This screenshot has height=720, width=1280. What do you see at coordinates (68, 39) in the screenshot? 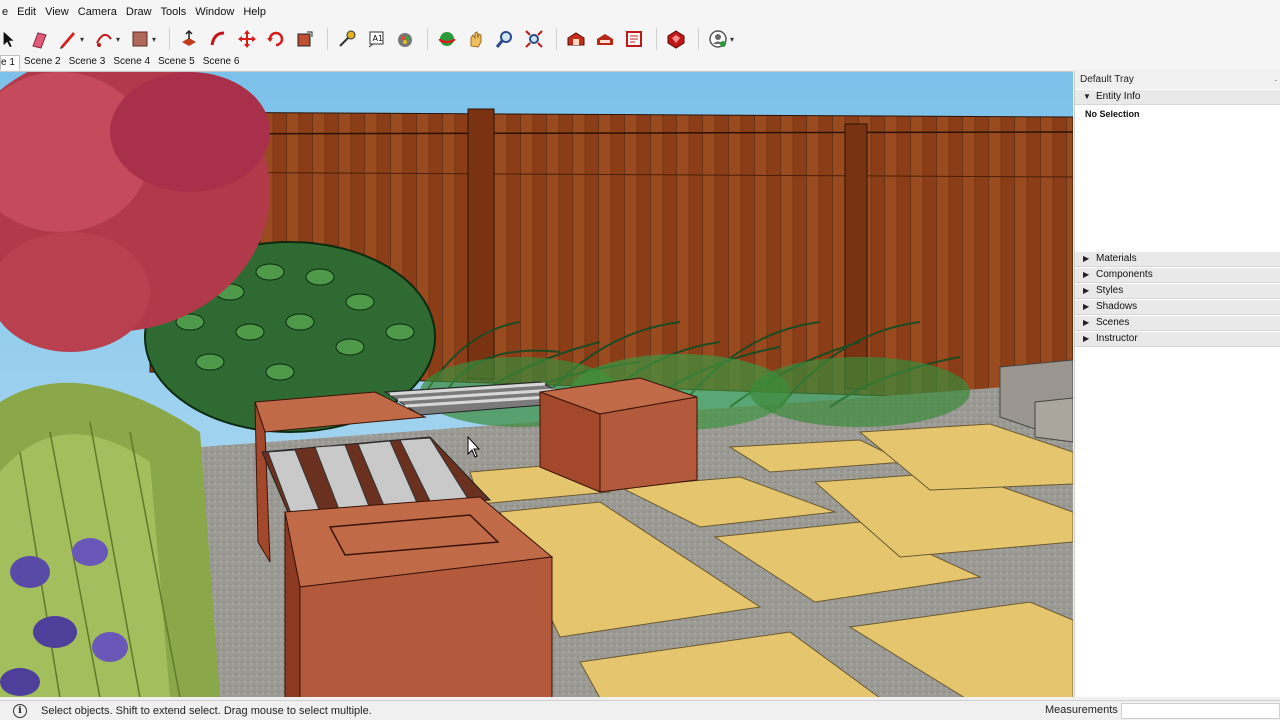
I see `pencil-icon` at bounding box center [68, 39].